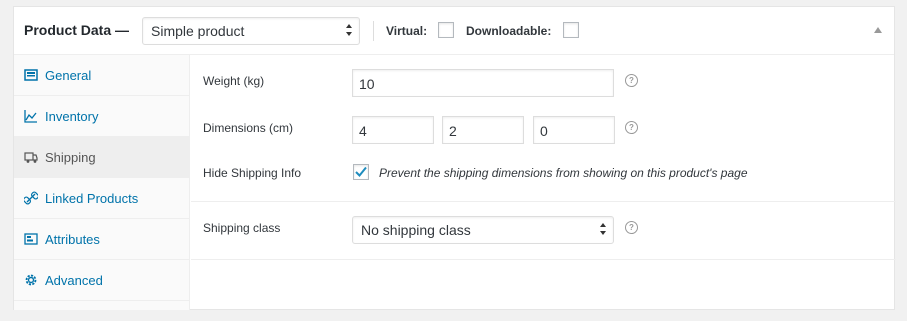  Describe the element at coordinates (407, 31) in the screenshot. I see `virtual-label: Virtual:` at that location.